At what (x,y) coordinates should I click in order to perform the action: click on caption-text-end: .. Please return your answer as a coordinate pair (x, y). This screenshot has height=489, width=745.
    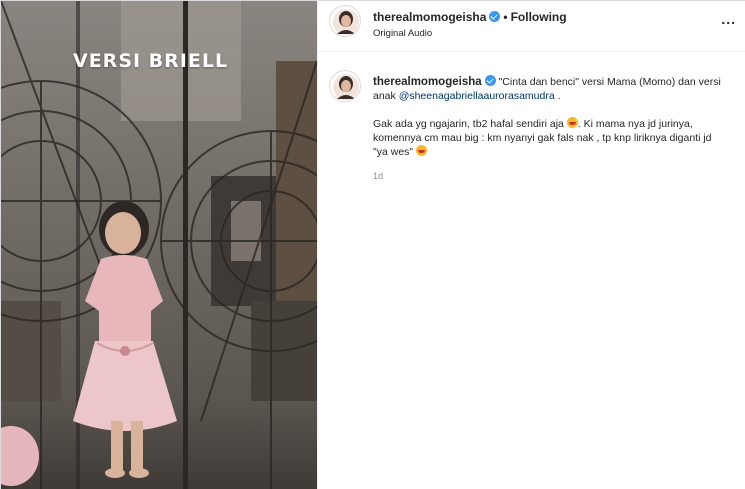
    Looking at the image, I should click on (557, 96).